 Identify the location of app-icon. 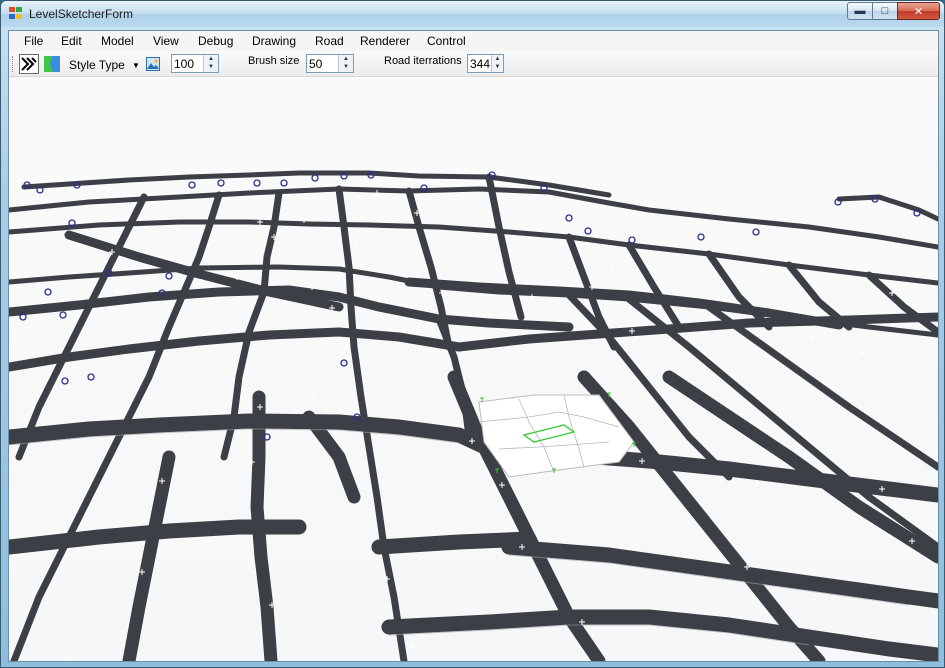
(16, 13).